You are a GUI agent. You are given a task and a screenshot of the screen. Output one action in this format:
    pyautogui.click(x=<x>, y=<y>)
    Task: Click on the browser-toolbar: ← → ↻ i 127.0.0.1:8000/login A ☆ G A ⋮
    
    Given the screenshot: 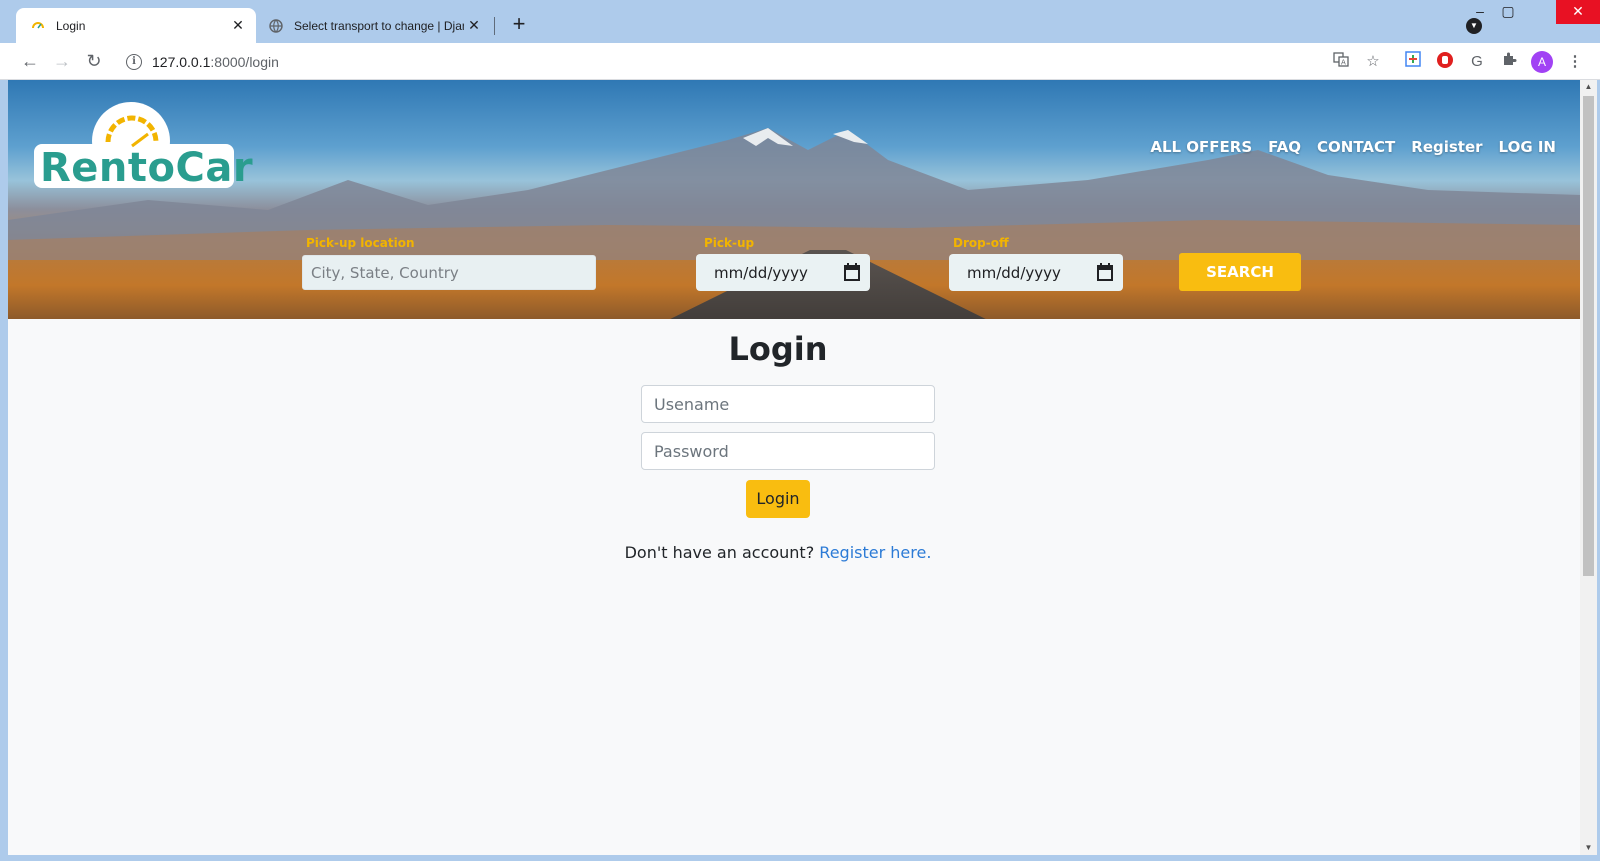 What is the action you would take?
    pyautogui.click(x=800, y=61)
    